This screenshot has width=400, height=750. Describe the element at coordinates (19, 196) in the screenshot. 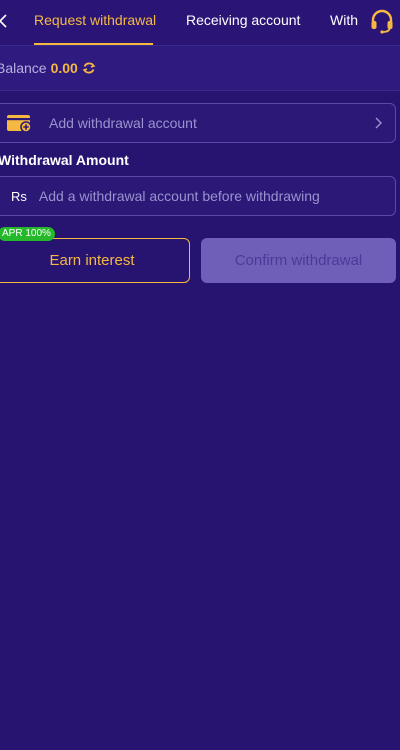

I see `currency-symbol: Rs` at that location.